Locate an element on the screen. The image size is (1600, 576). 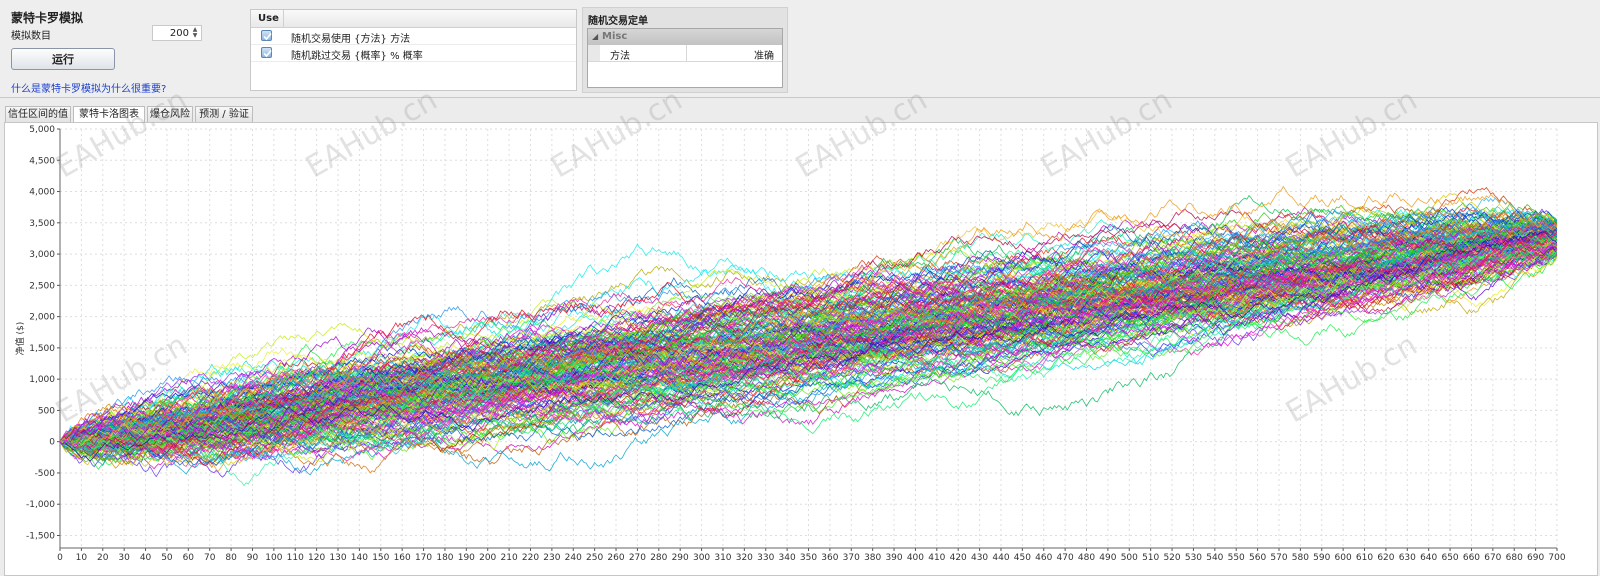
x-tick-label: 370 is located at coordinates (851, 558).